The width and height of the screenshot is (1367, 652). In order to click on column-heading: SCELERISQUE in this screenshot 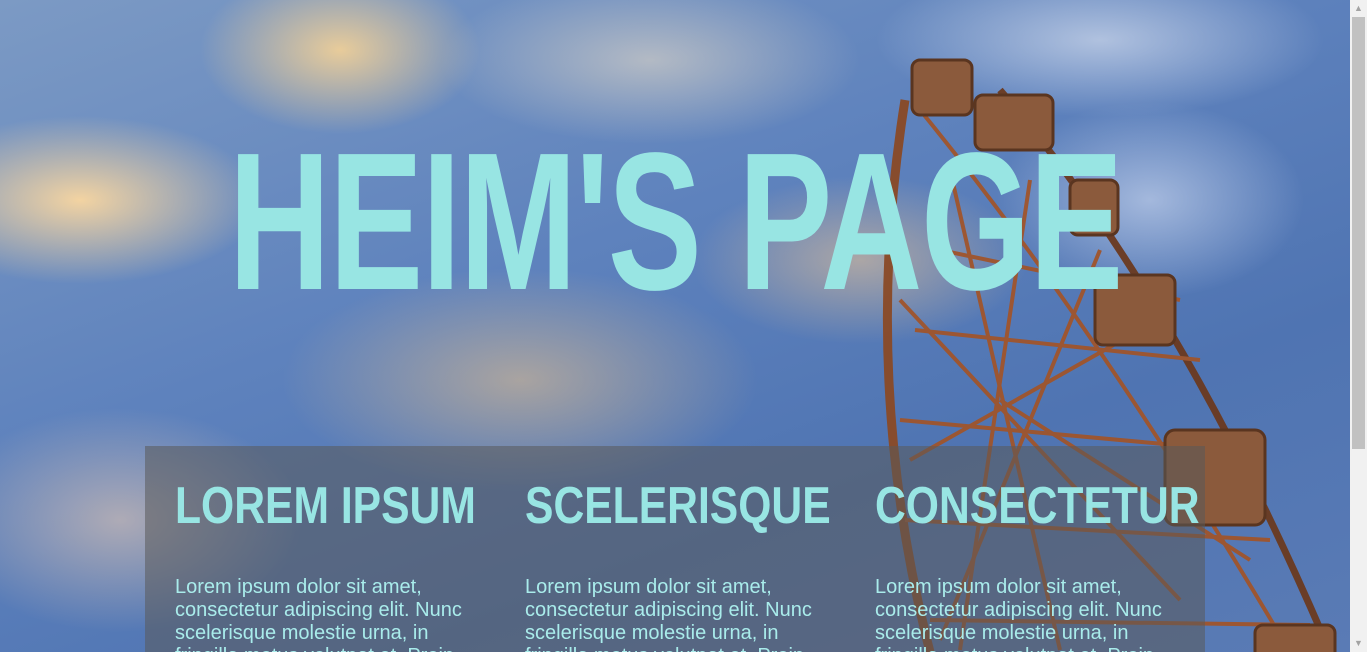, I will do `click(678, 506)`.